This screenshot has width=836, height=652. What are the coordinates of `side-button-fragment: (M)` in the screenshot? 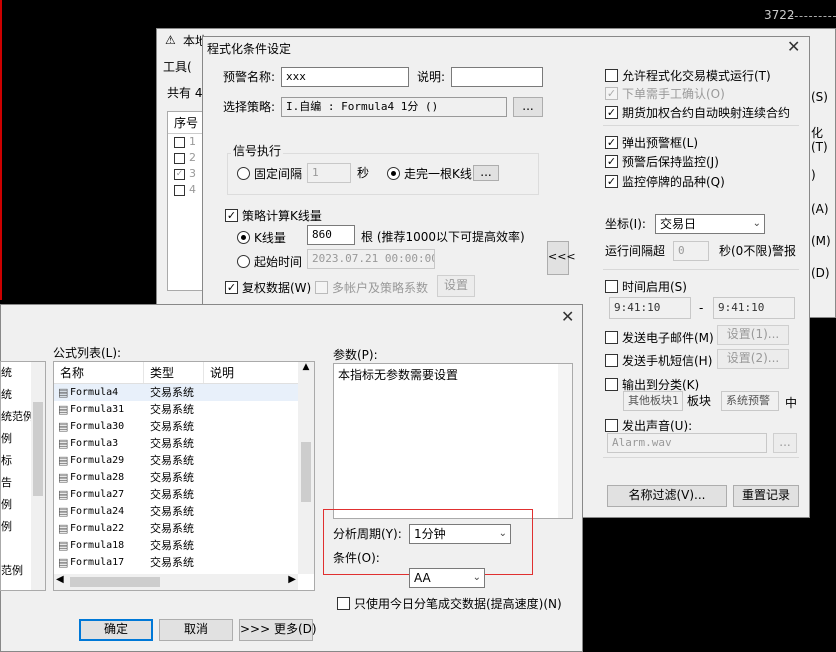 It's located at (821, 241).